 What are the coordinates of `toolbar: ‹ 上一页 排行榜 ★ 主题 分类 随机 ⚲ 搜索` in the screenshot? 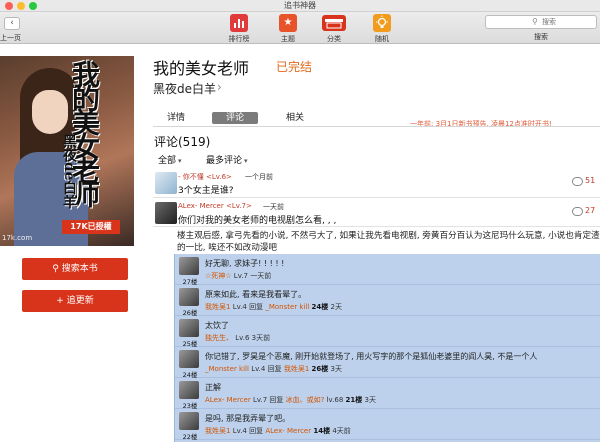 It's located at (300, 28).